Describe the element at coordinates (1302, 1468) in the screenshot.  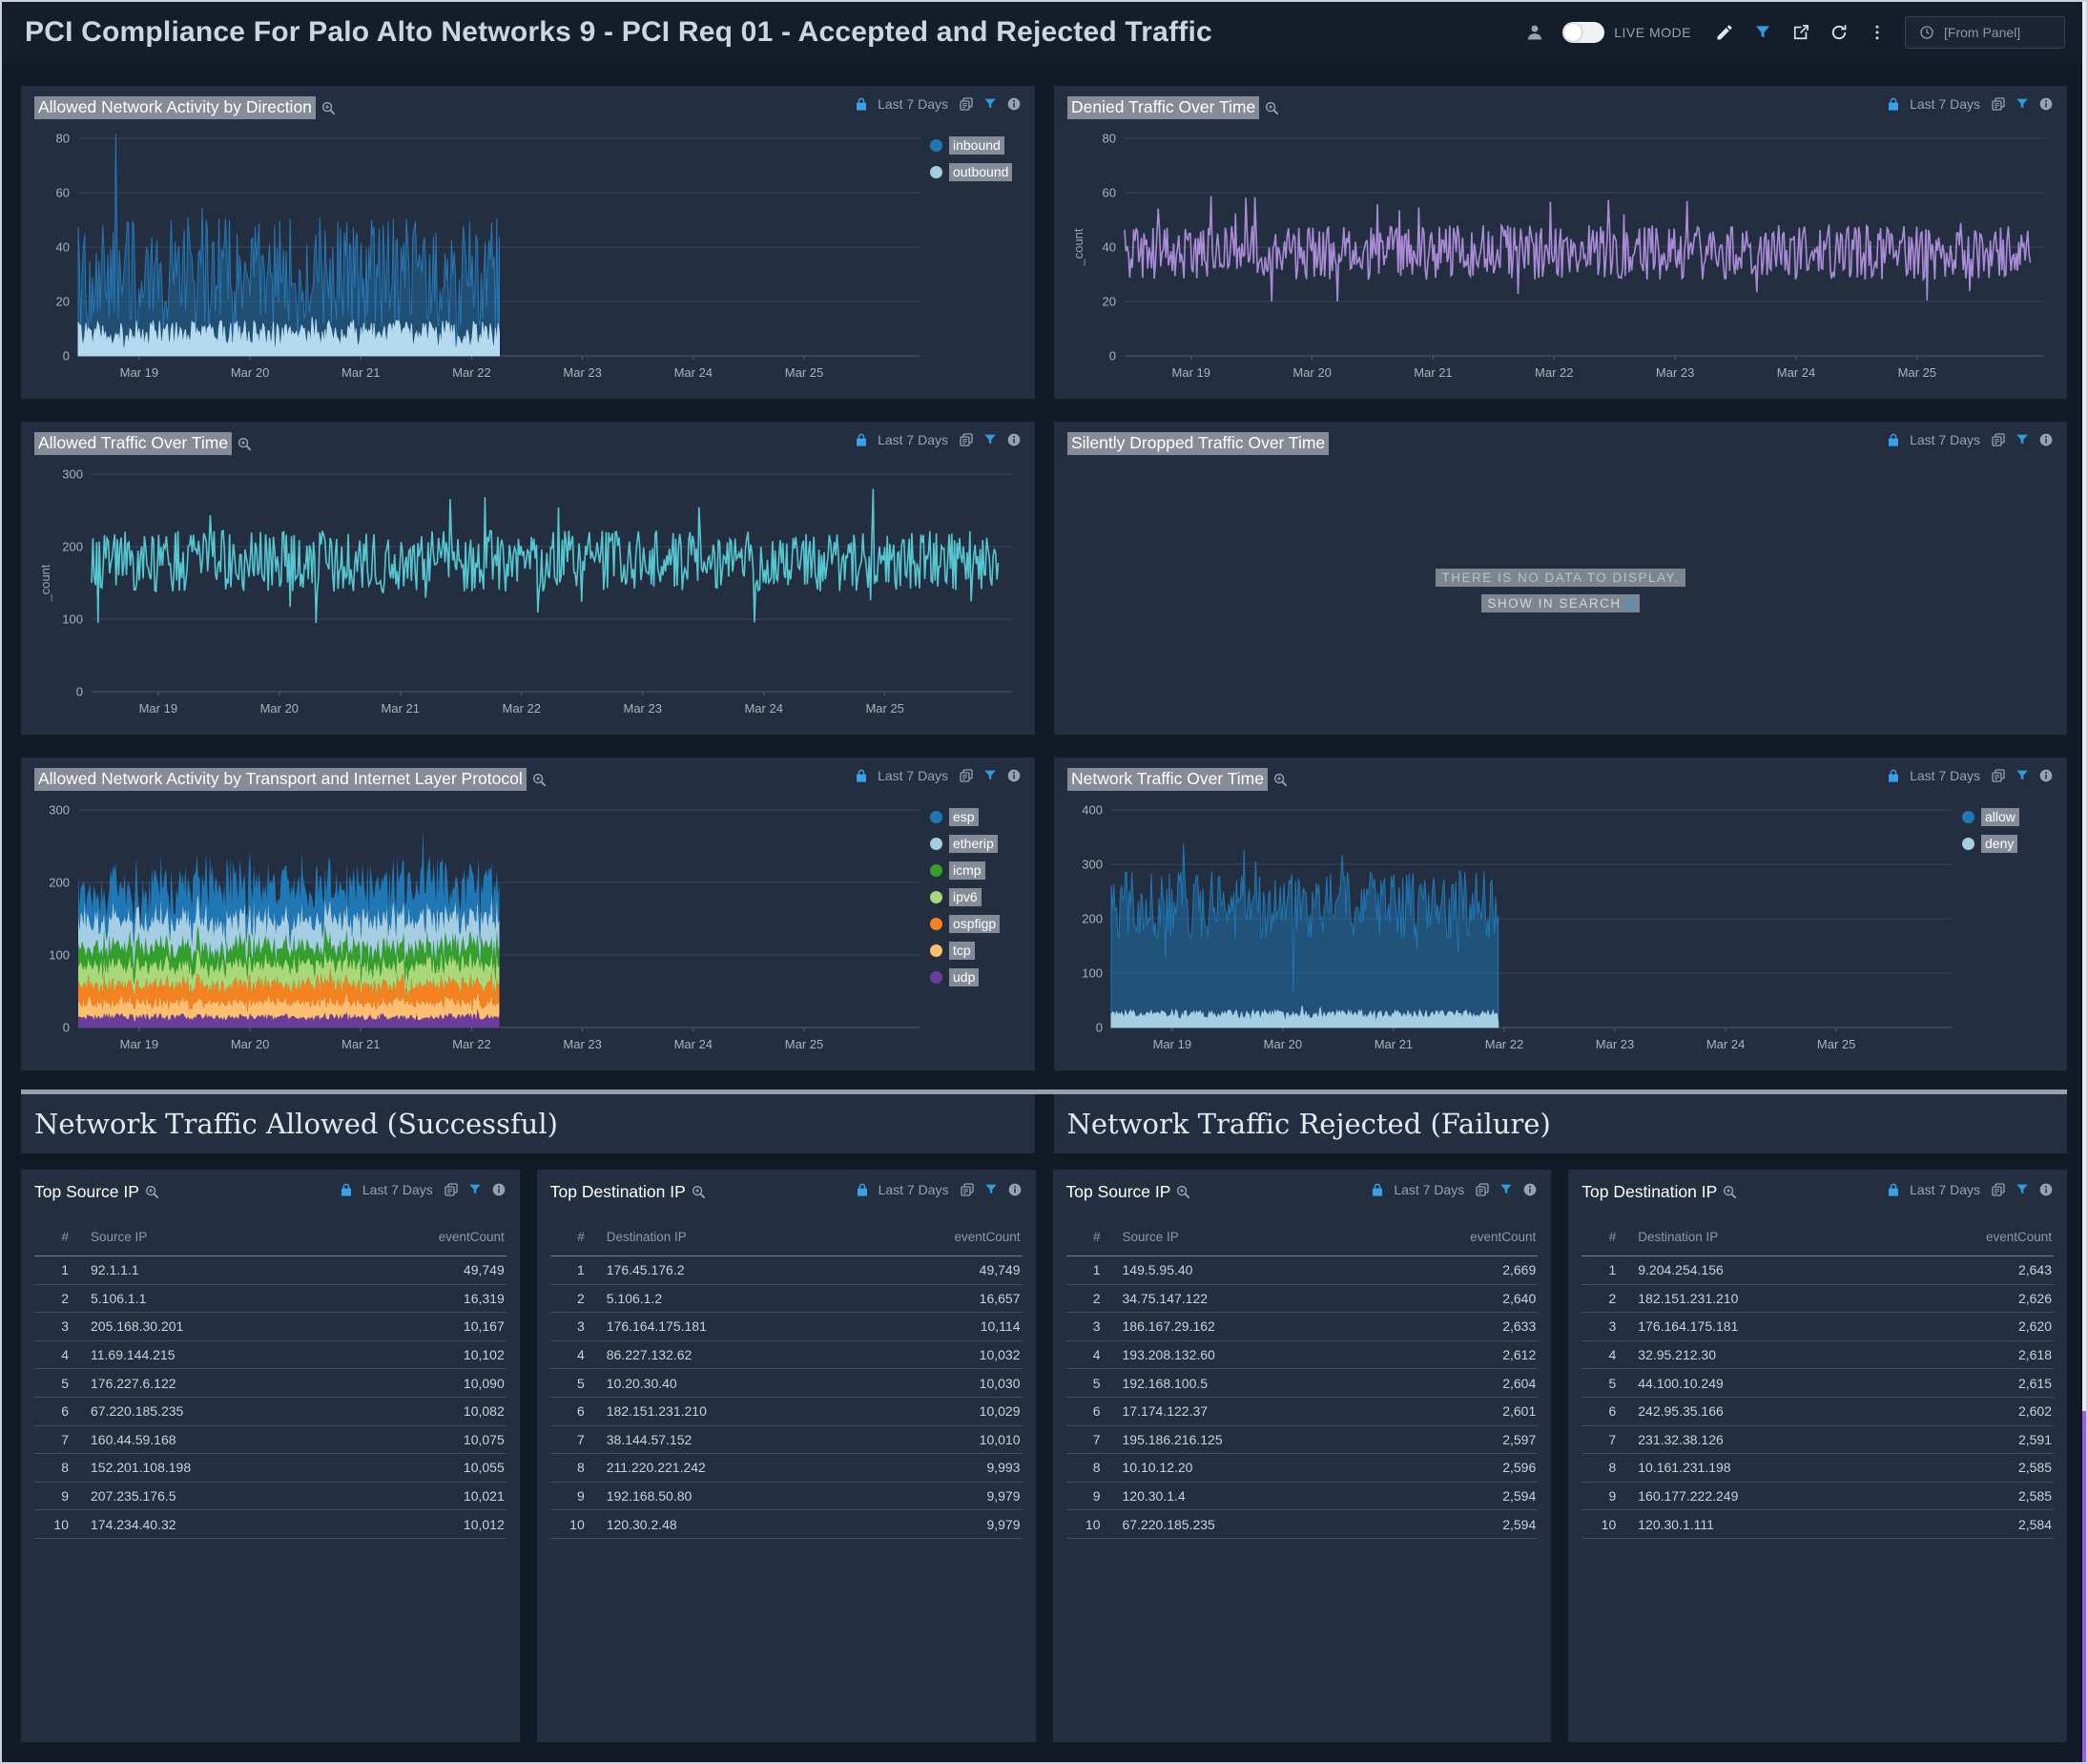
I see `table-row: 8 10.10.12.20 2,596` at that location.